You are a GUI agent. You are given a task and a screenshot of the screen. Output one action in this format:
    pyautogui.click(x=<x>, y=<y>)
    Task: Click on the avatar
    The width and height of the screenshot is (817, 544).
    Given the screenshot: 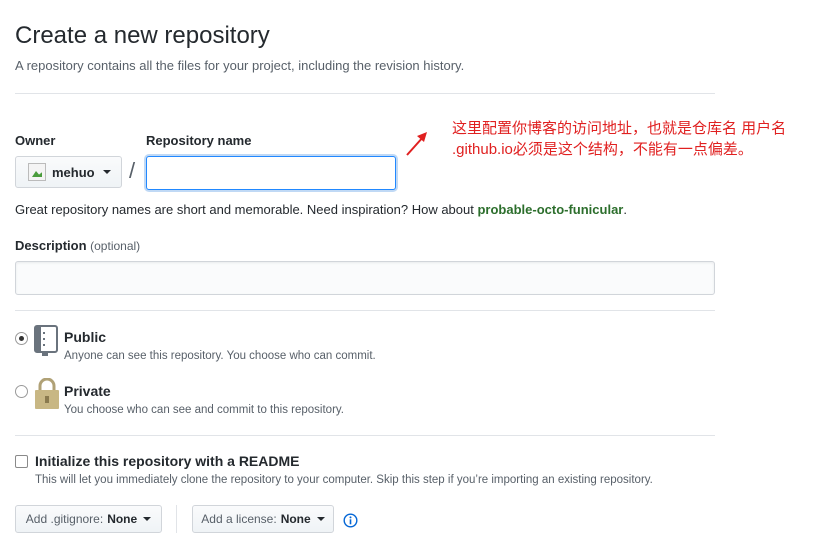 What is the action you would take?
    pyautogui.click(x=37, y=172)
    